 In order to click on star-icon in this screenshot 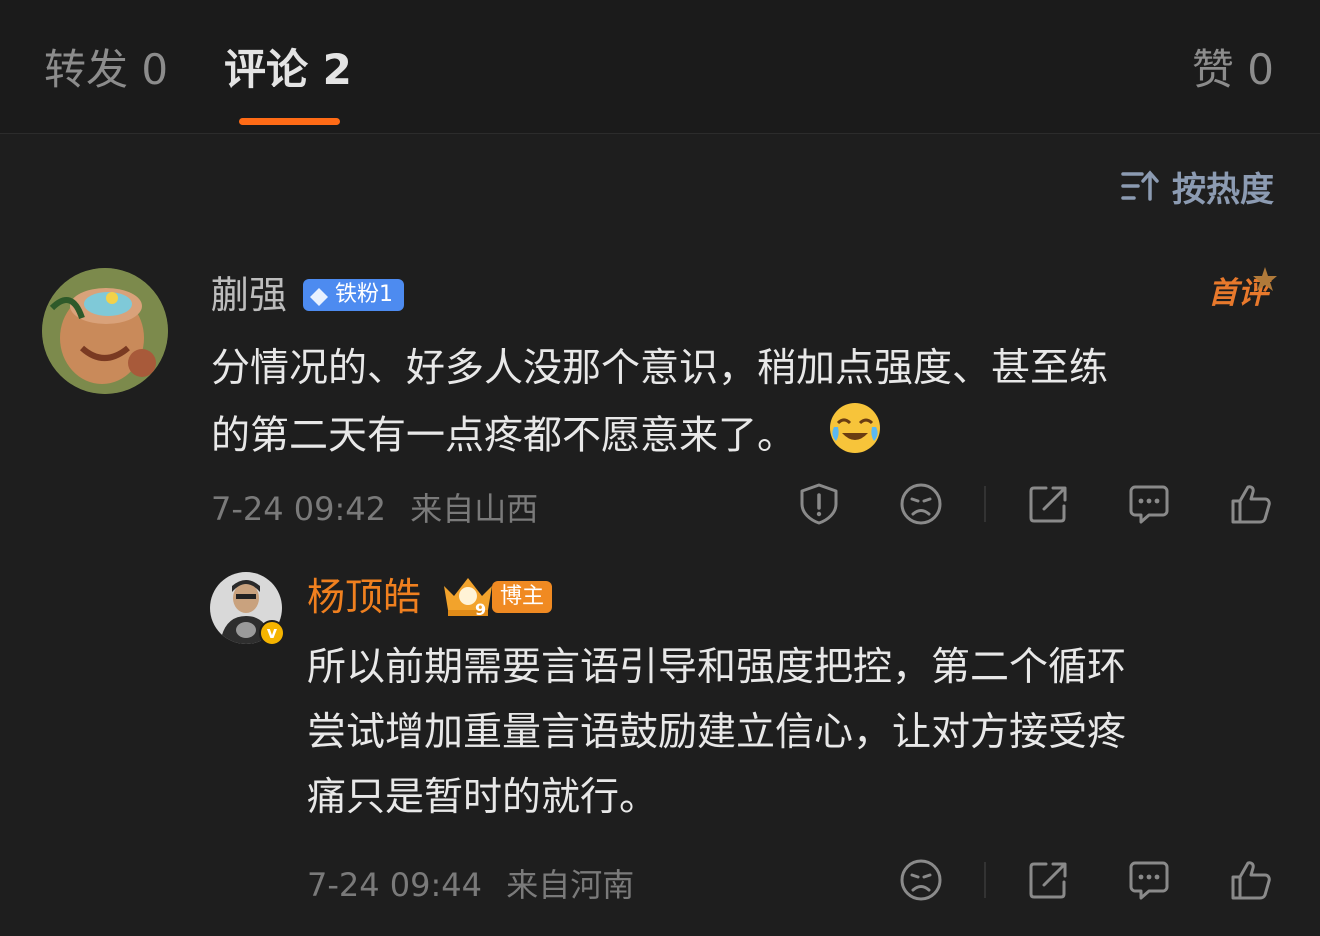, I will do `click(1265, 281)`.